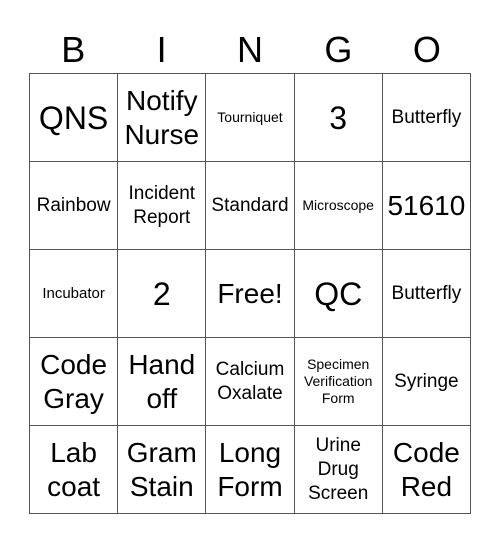 Image resolution: width=500 pixels, height=544 pixels. I want to click on bingo-header: B I N G O, so click(250, 50).